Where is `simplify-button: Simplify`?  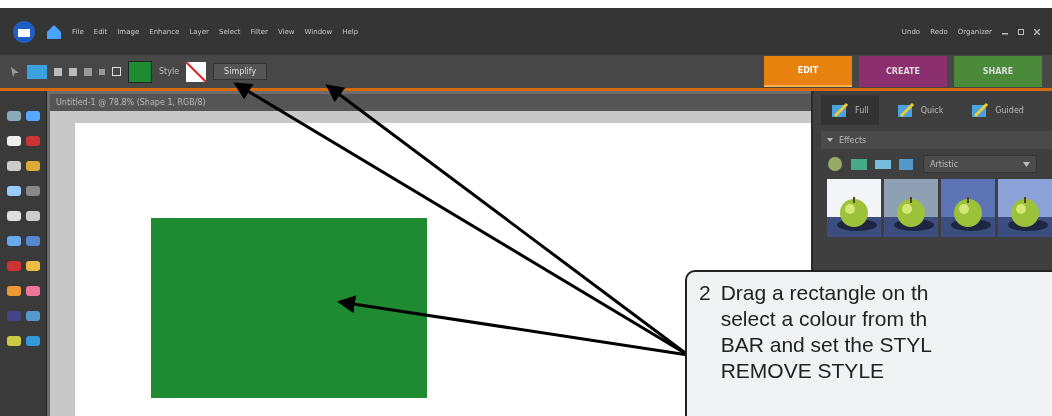 simplify-button: Simplify is located at coordinates (240, 71).